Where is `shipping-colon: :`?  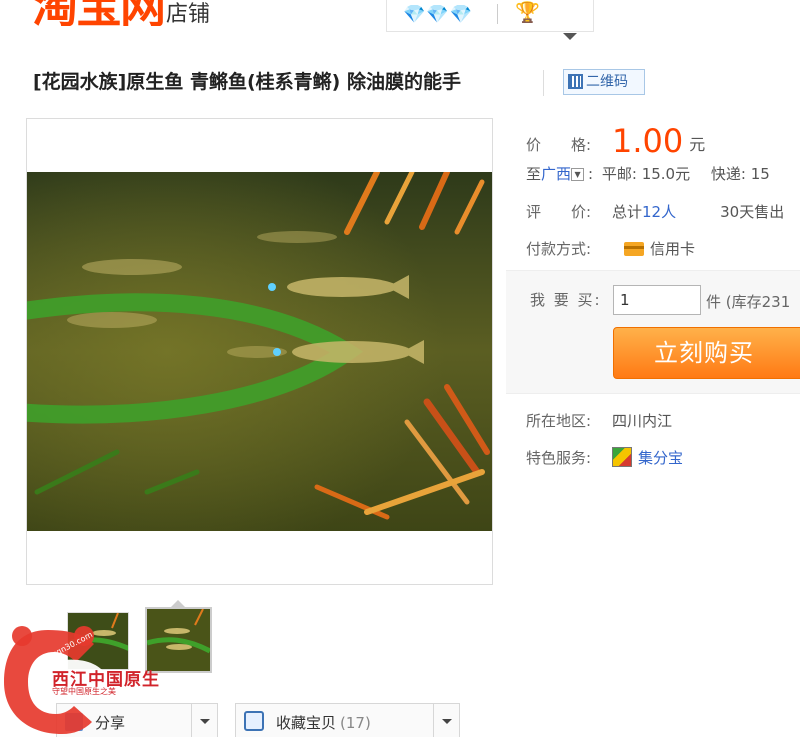
shipping-colon: : is located at coordinates (591, 174).